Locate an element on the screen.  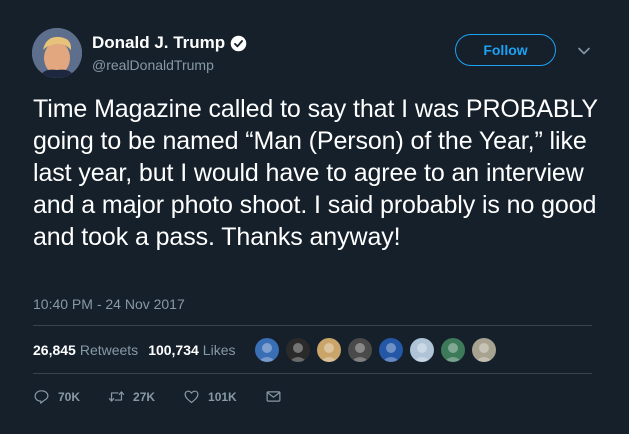
reply-button: 70K is located at coordinates (56, 396).